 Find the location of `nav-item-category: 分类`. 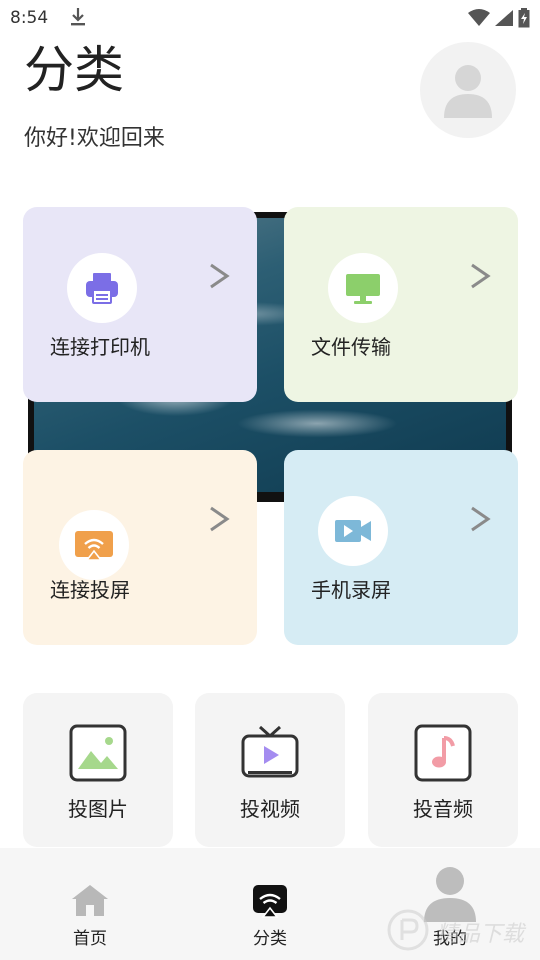

nav-item-category: 分类 is located at coordinates (270, 904).